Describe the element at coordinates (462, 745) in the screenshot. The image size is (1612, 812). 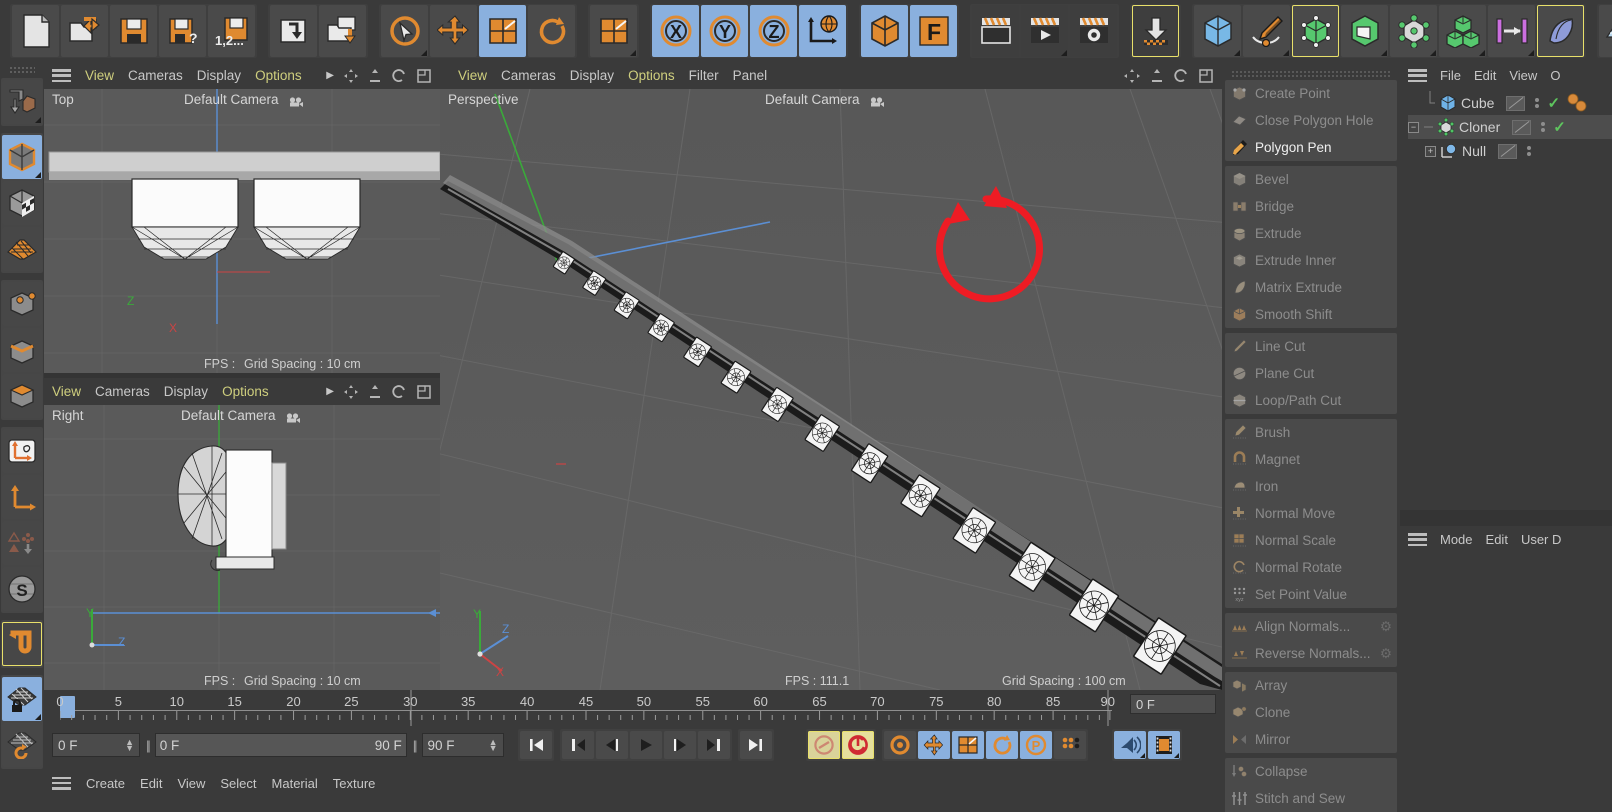
I see `project-end-field: 90 F ▲ ▼` at that location.